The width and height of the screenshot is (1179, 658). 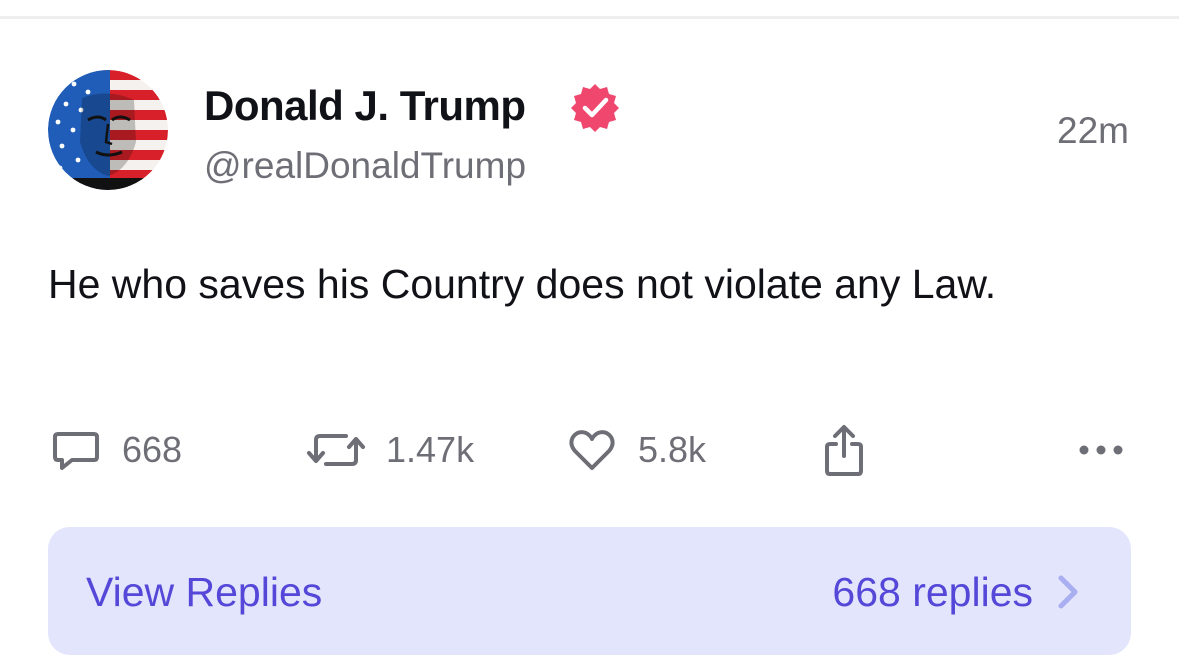 I want to click on repost-button: 1.47k, so click(x=390, y=450).